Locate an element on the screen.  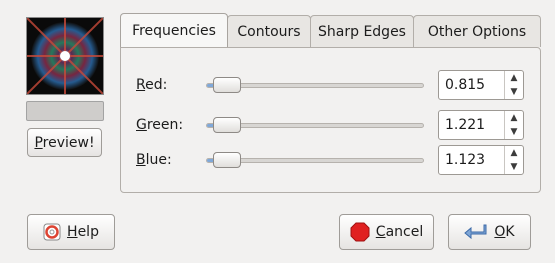
tab-other-options: Other Options is located at coordinates (477, 31).